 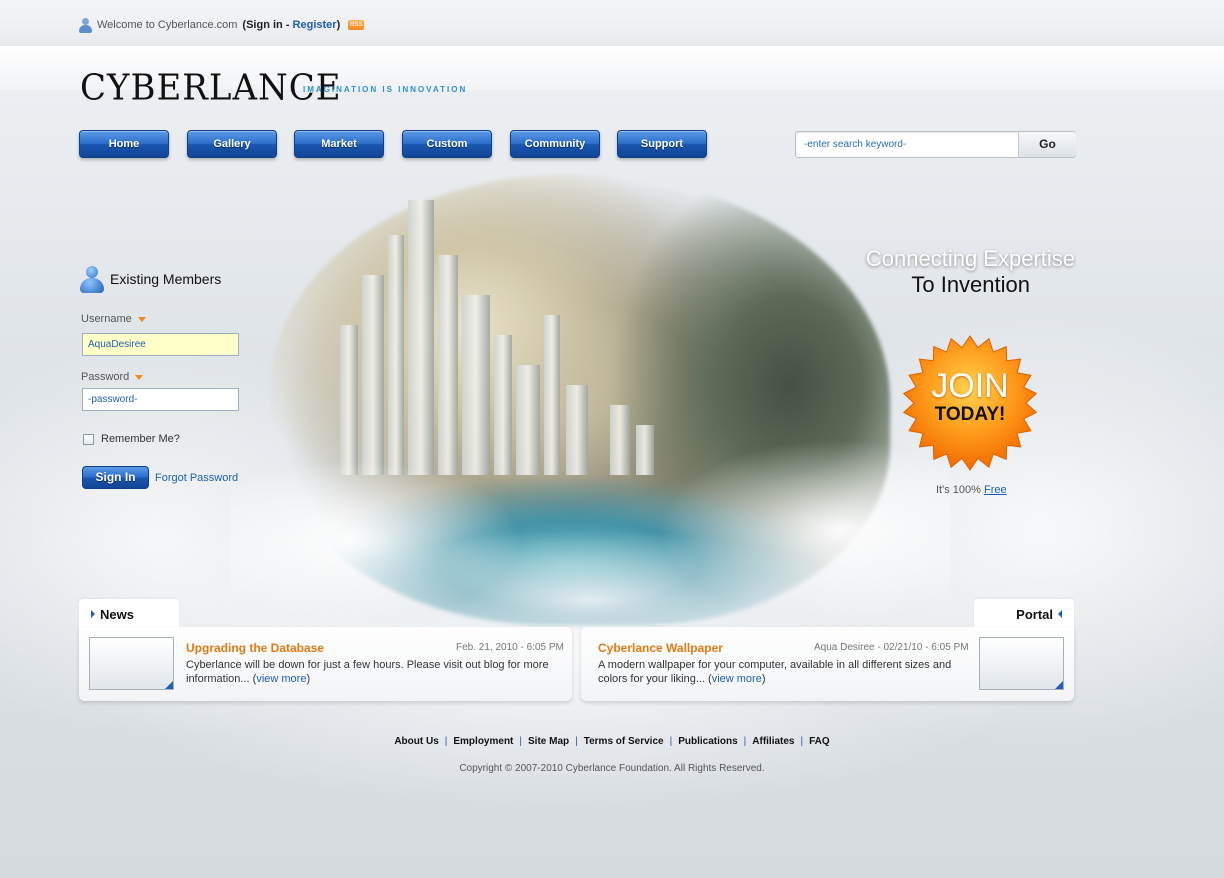 I want to click on news-title: Upgrading the Database, so click(x=255, y=648).